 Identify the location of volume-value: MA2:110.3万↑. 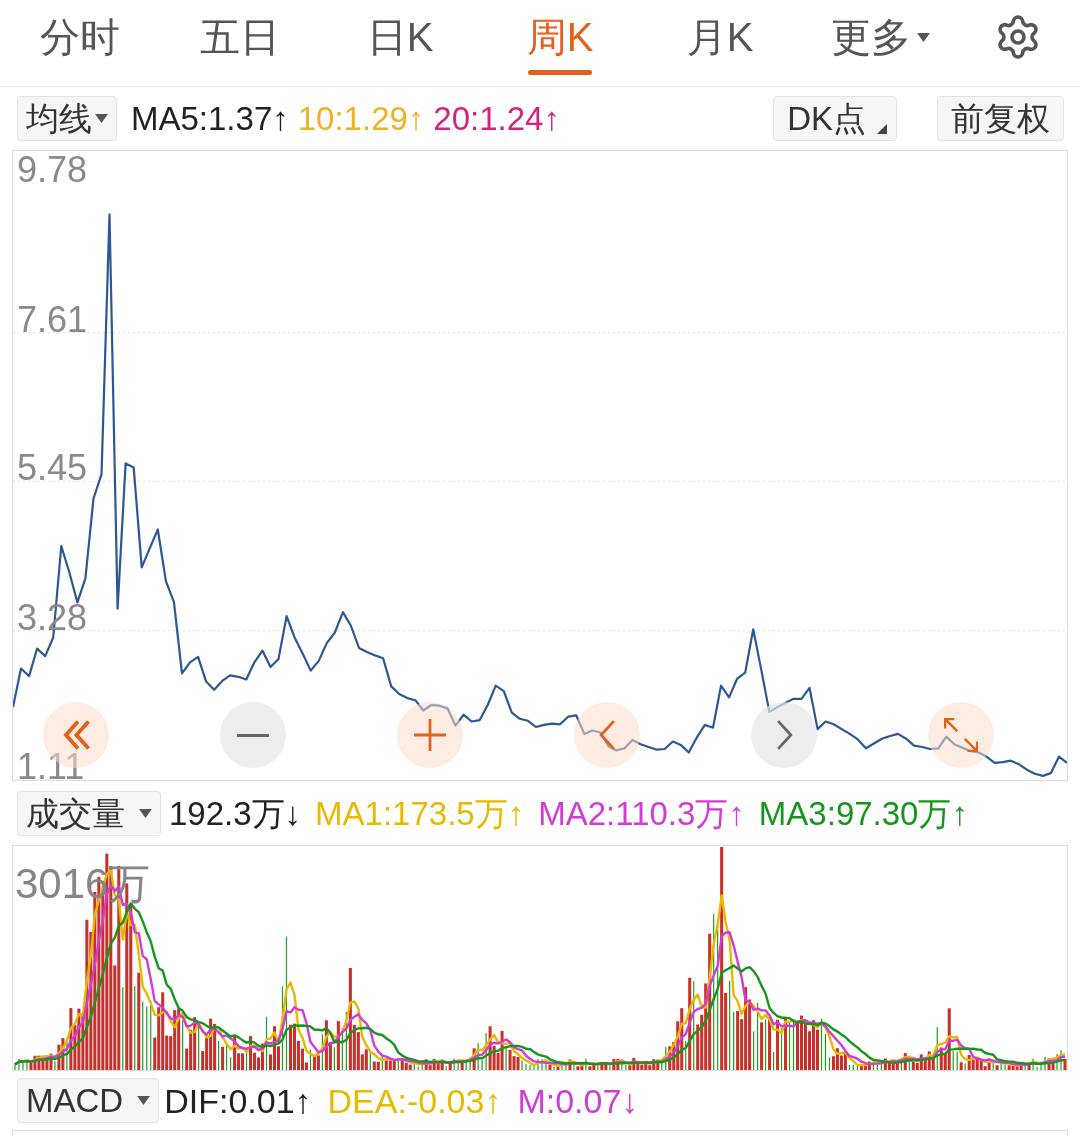
(641, 813).